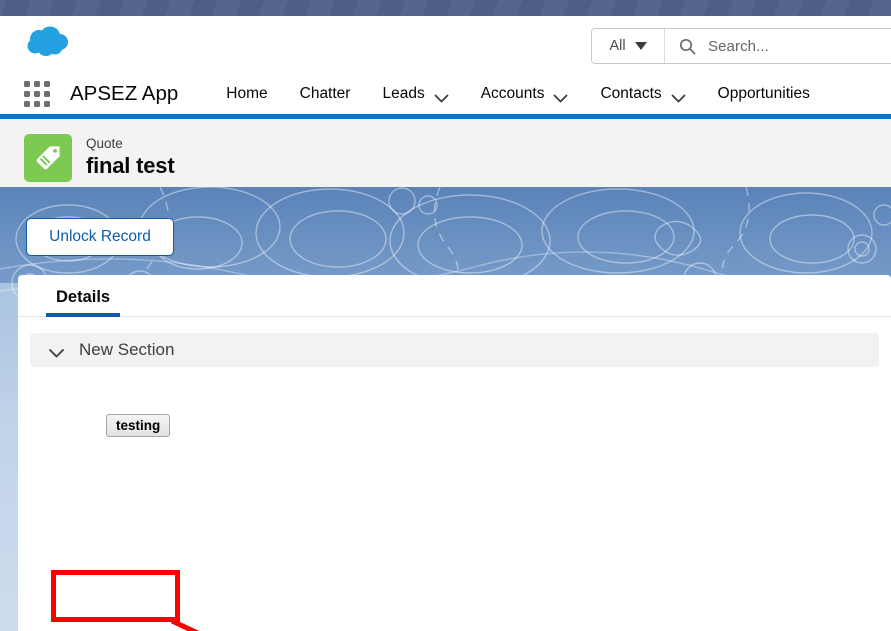 The height and width of the screenshot is (631, 891). Describe the element at coordinates (445, 153) in the screenshot. I see `record-header: Quote final test` at that location.